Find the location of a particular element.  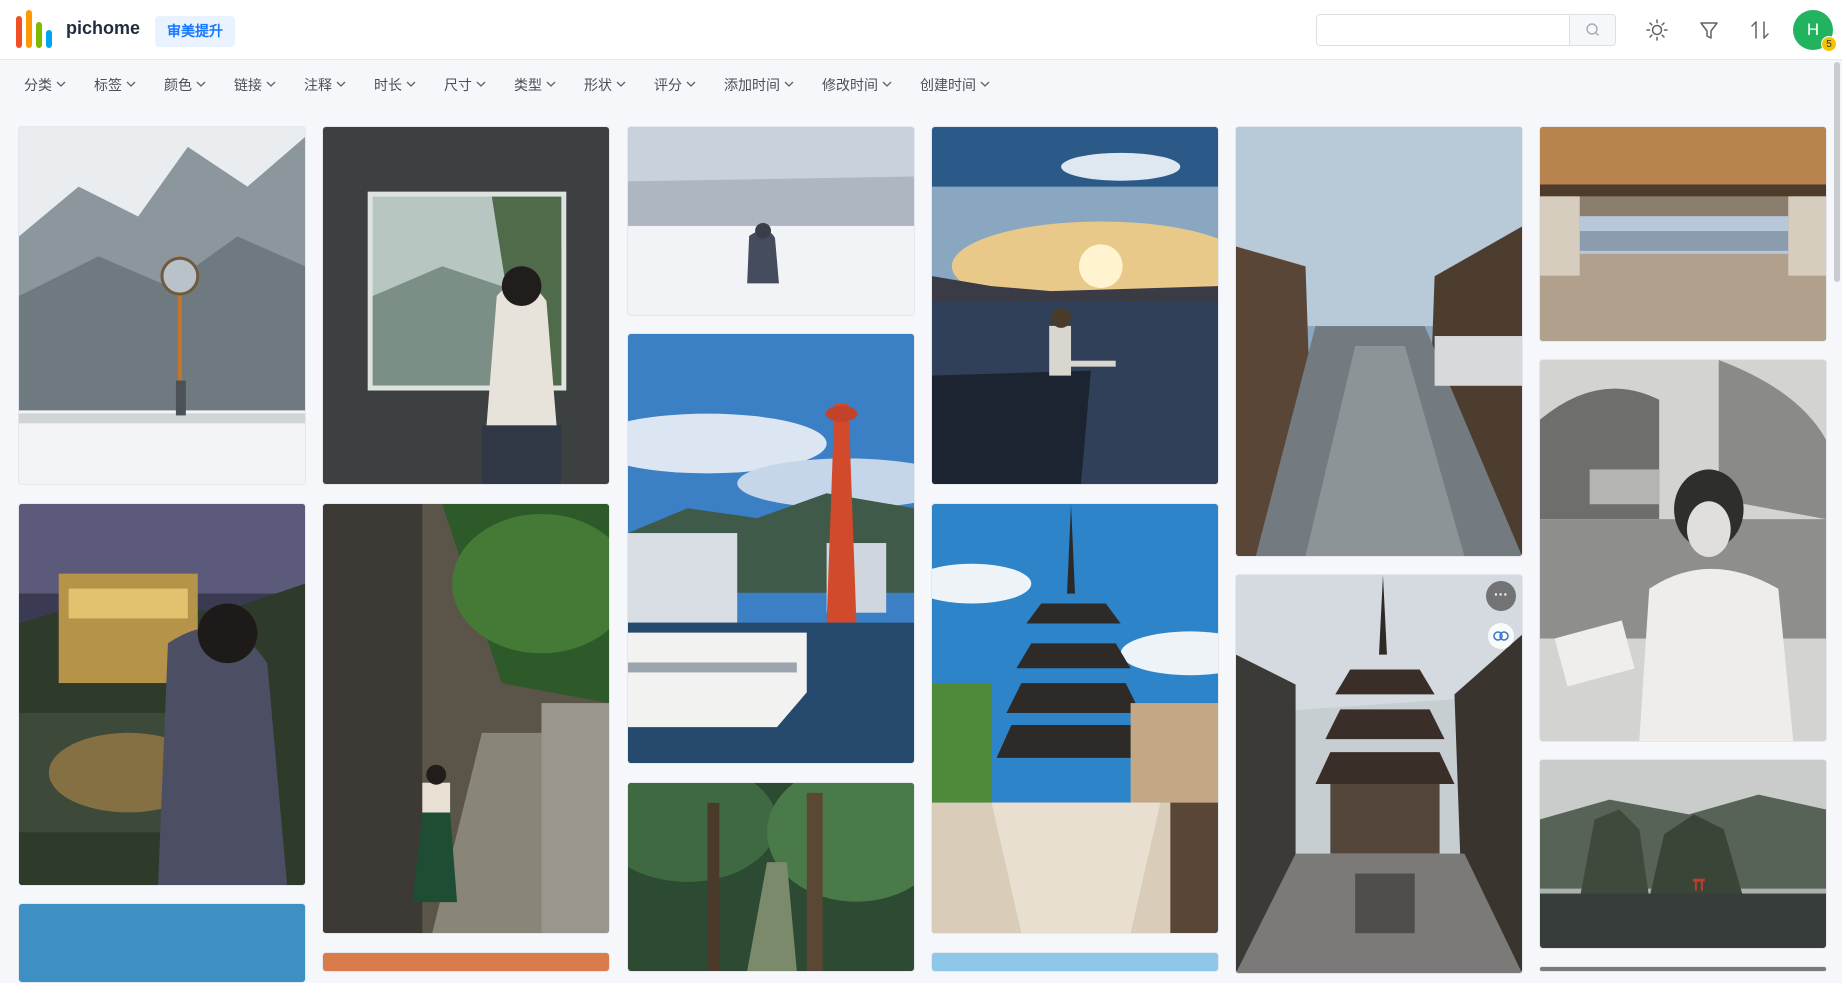

filter-label: 标签 is located at coordinates (108, 85).